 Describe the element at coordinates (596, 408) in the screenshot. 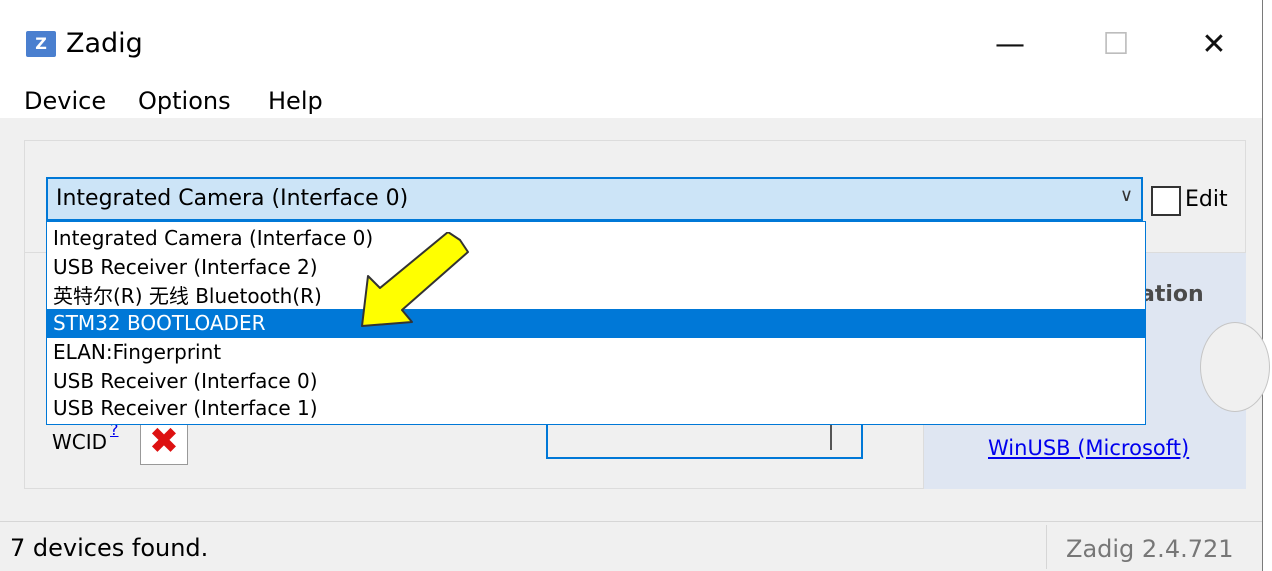

I see `device-option: USB Receiver (Interface 1)` at that location.